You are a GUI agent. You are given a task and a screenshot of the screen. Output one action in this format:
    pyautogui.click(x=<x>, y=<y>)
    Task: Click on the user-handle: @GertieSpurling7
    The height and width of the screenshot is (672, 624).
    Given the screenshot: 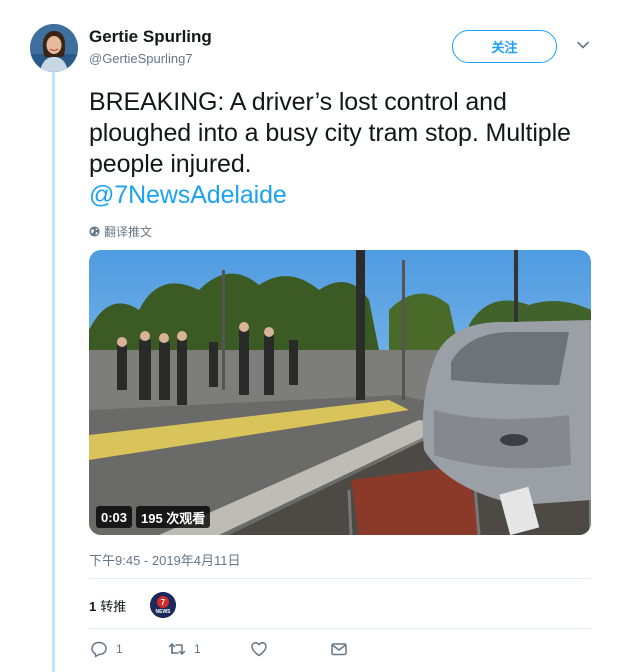 What is the action you would take?
    pyautogui.click(x=141, y=58)
    